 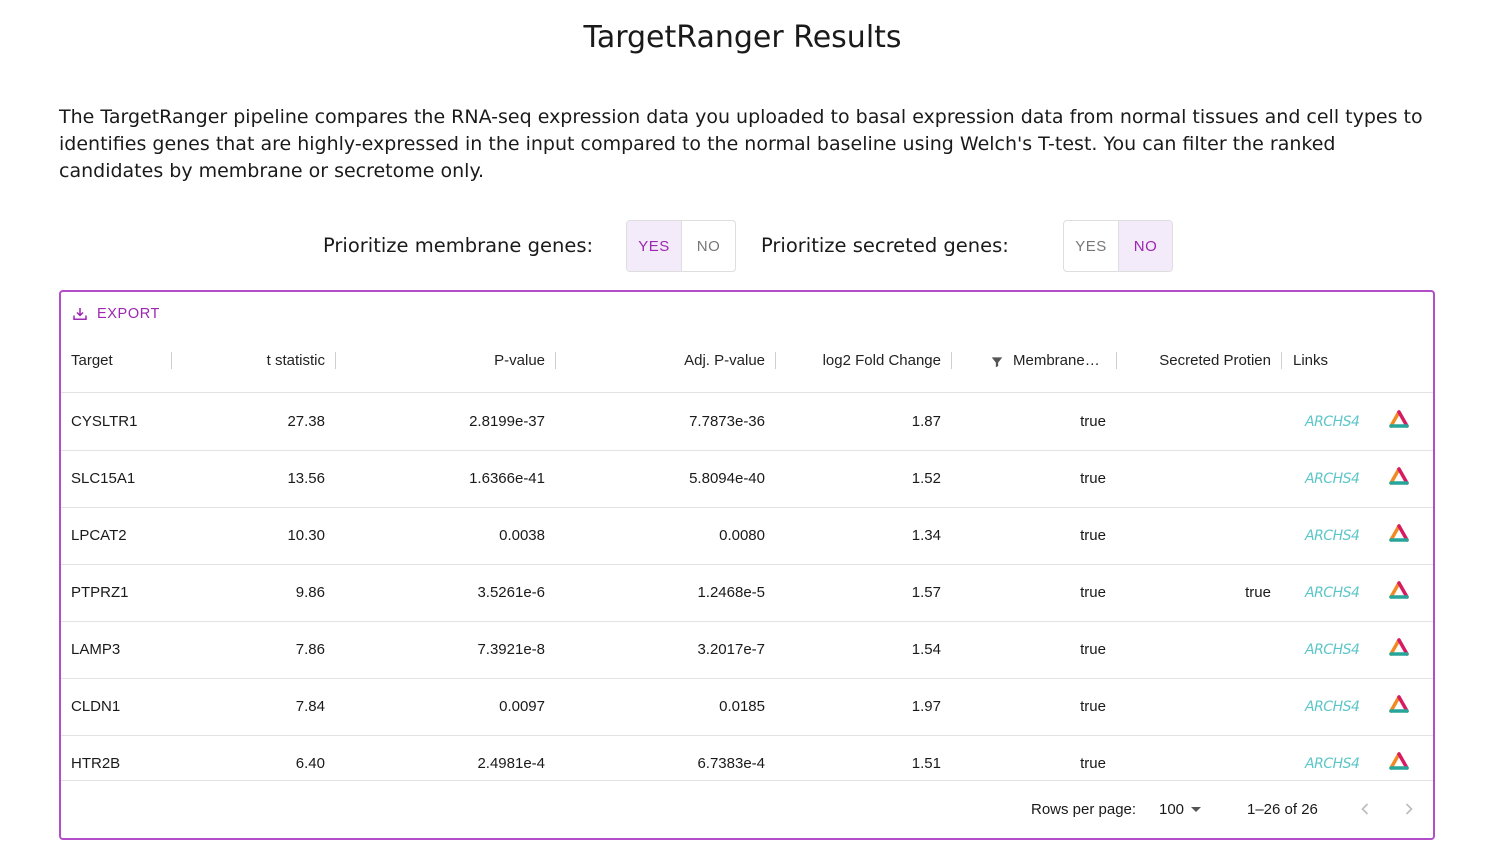 I want to click on cell-adj-p-value: 3.2017e-7, so click(x=731, y=649).